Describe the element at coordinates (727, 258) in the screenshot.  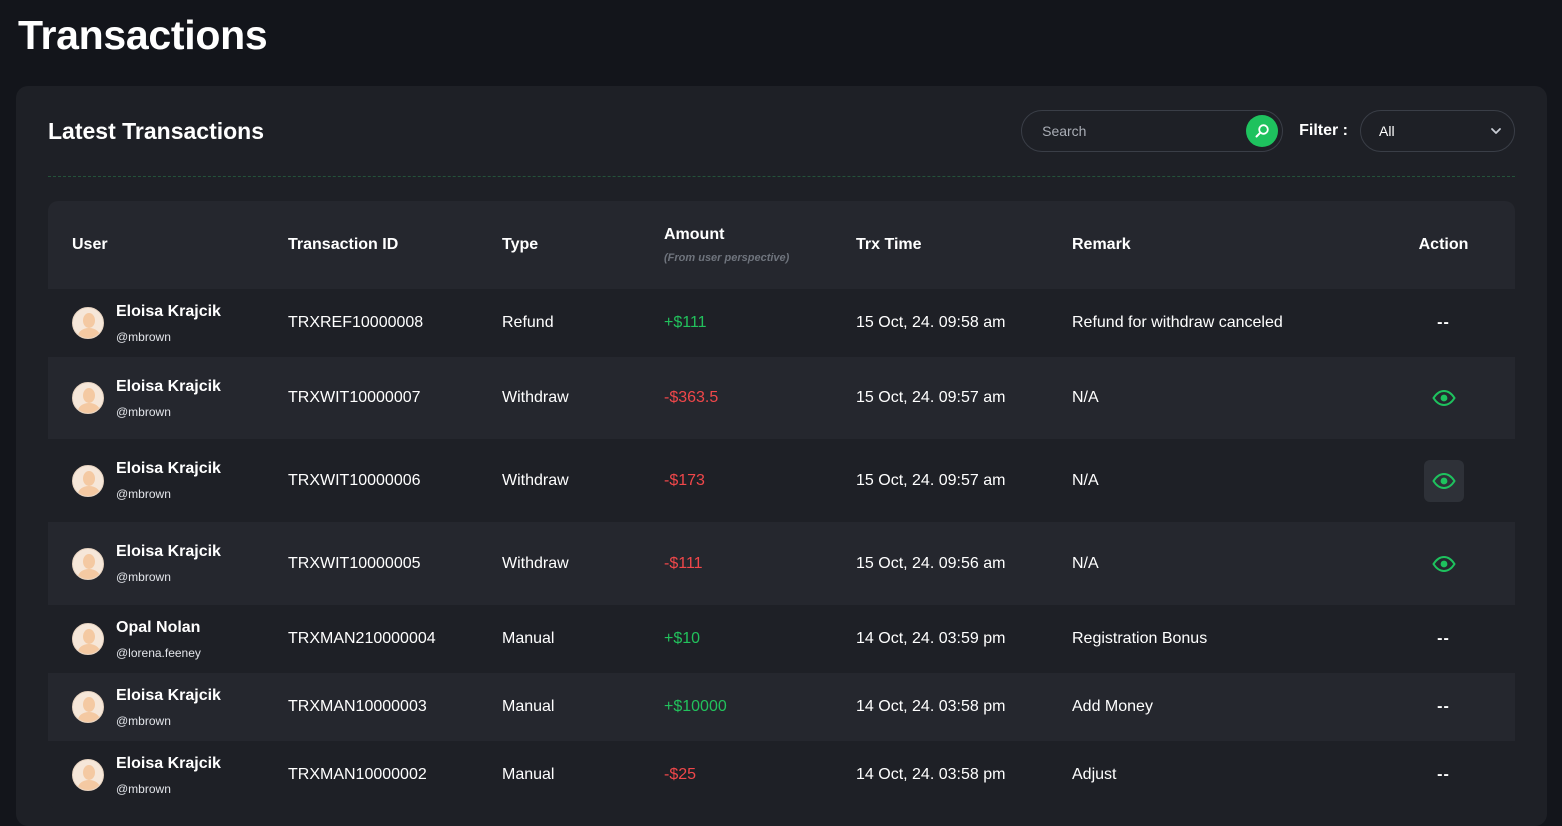
I see `column-header-amount-subtitle: (From user perspective)` at that location.